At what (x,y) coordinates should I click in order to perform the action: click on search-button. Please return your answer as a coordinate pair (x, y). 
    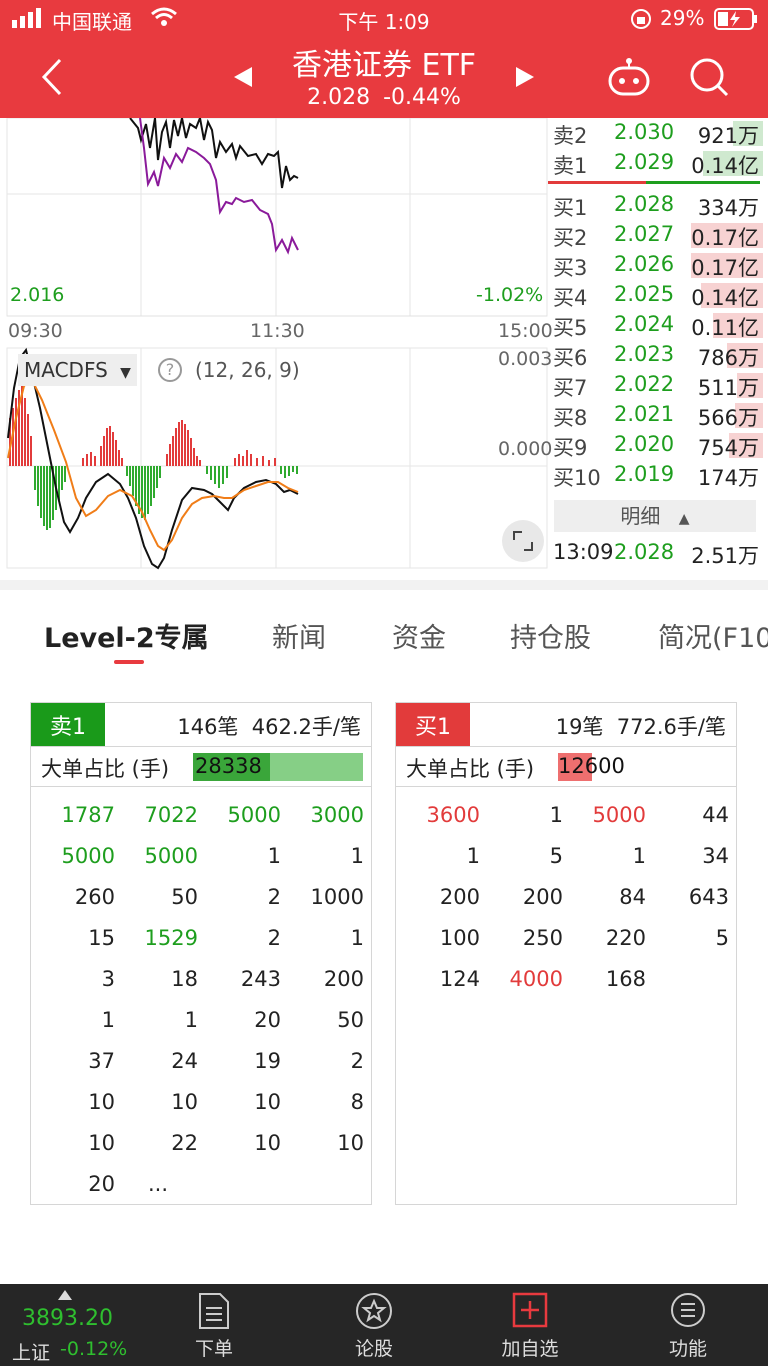
    Looking at the image, I should click on (709, 77).